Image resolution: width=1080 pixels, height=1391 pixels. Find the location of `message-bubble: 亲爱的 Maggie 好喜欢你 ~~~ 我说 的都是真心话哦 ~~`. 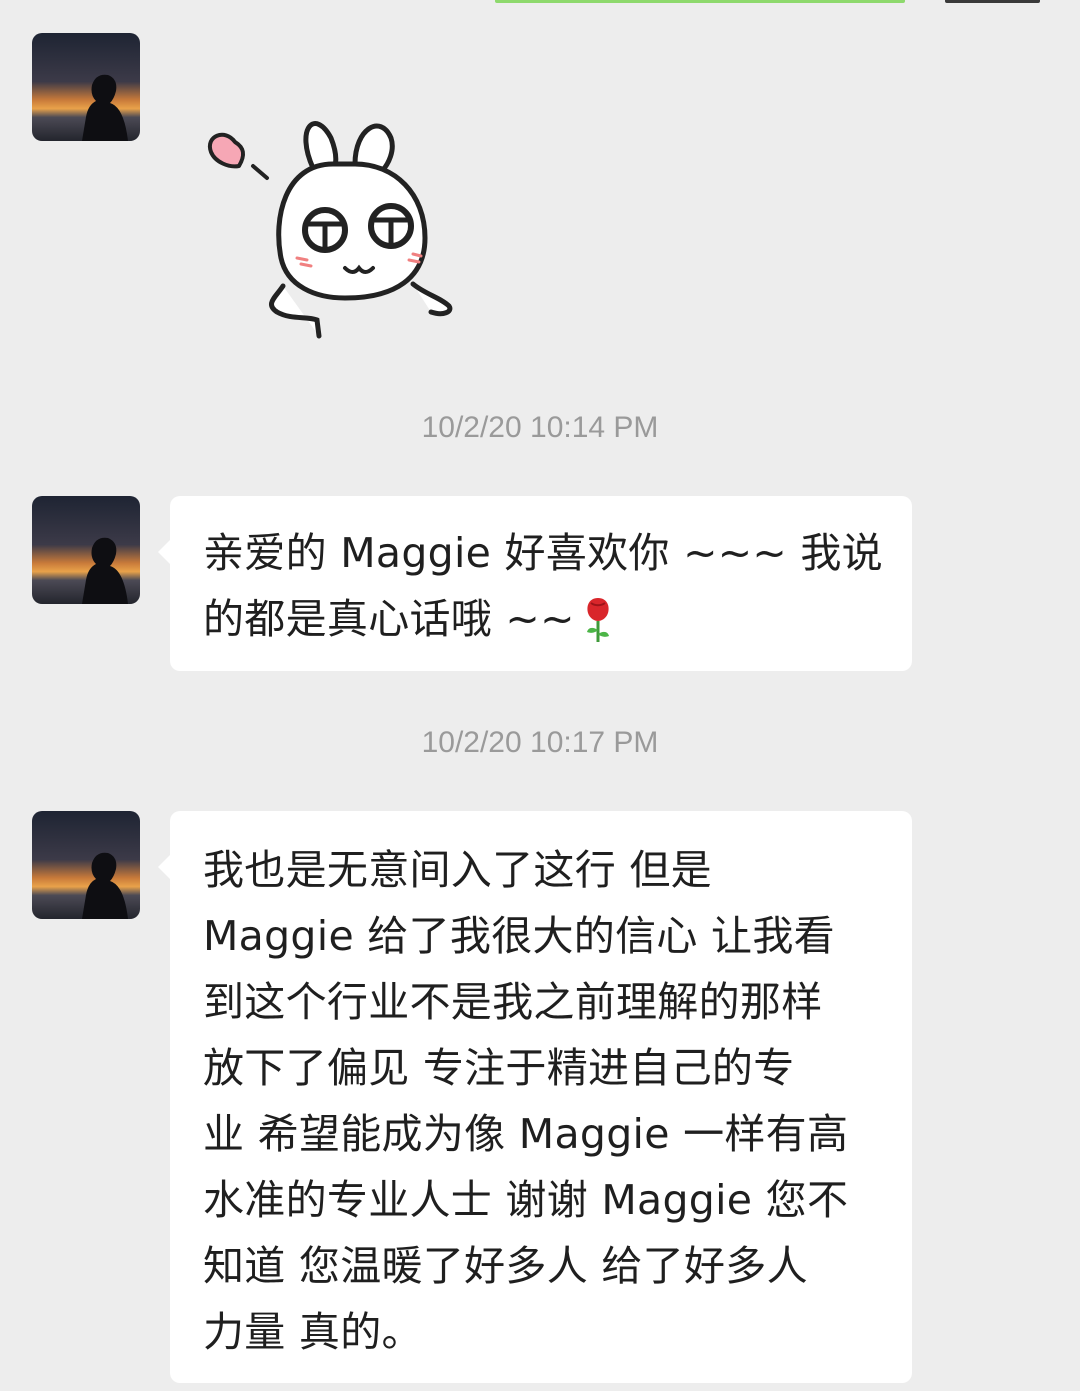

message-bubble: 亲爱的 Maggie 好喜欢你 ~~~ 我说 的都是真心话哦 ~~ is located at coordinates (535, 583).